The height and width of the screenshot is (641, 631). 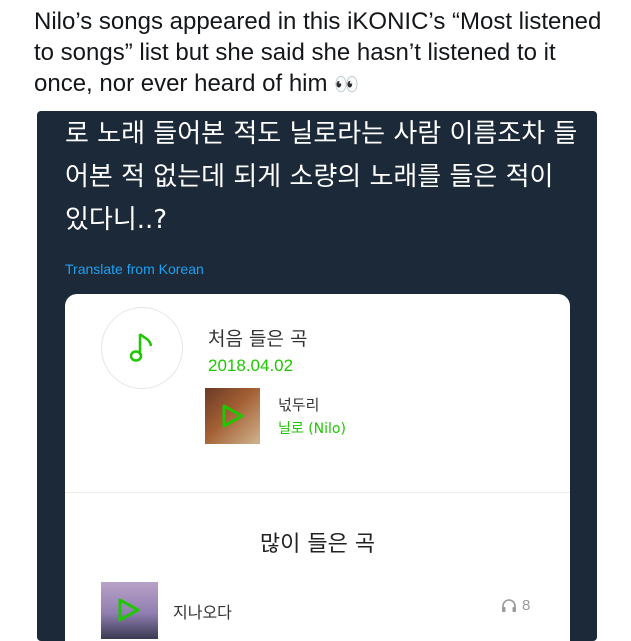 What do you see at coordinates (134, 269) in the screenshot?
I see `translate-link: Translate from Korean` at bounding box center [134, 269].